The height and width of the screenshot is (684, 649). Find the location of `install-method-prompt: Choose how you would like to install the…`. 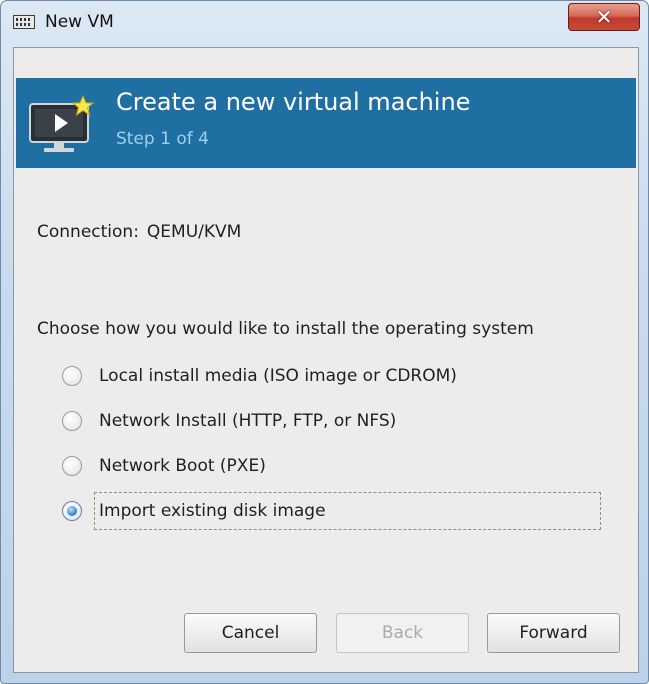

install-method-prompt: Choose how you would like to install the… is located at coordinates (285, 329).